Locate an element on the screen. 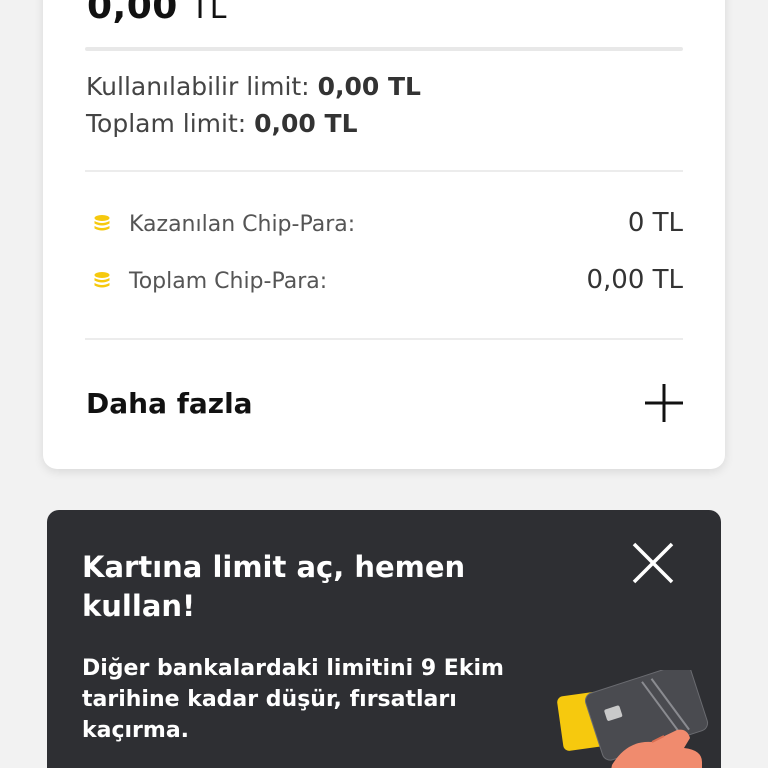 The width and height of the screenshot is (768, 768). total-limit: Toplam limit: 0,00 TL is located at coordinates (222, 124).